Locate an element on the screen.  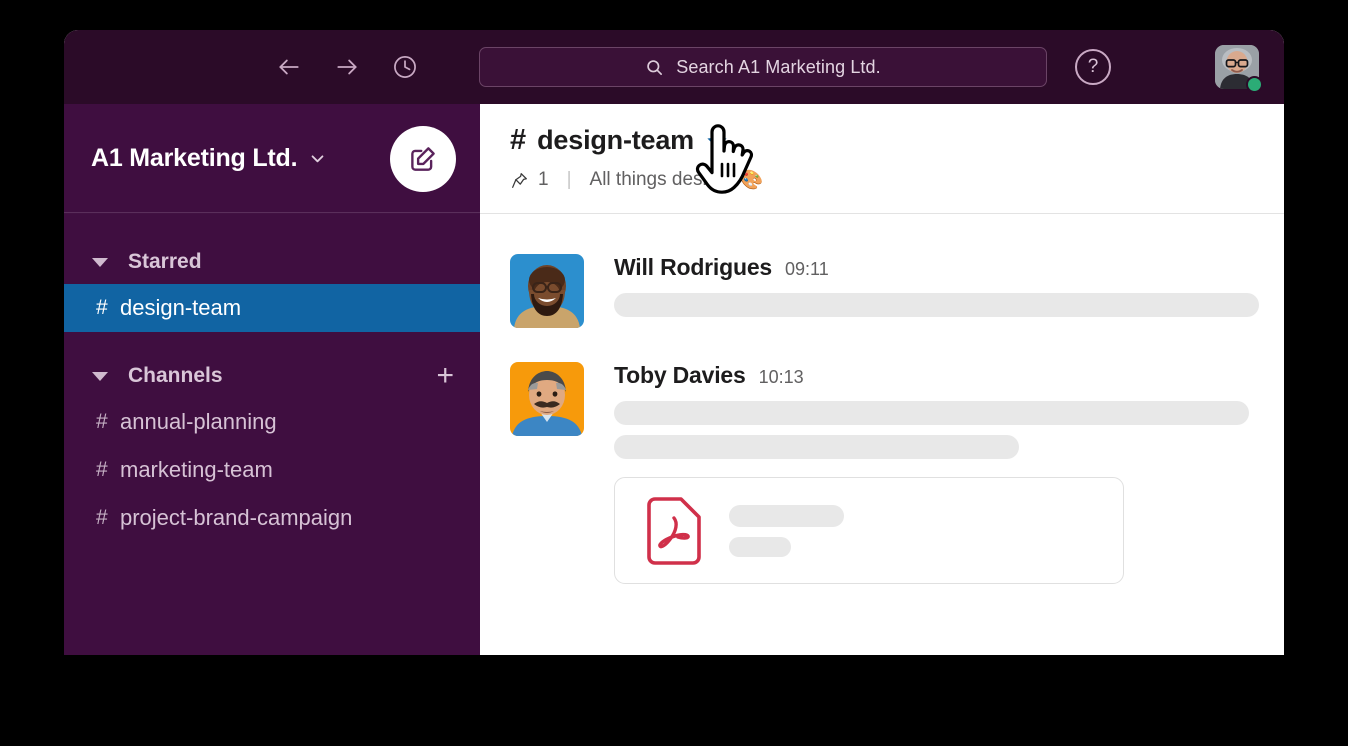
search-input: Search A1 Marketing Ltd. is located at coordinates (763, 67).